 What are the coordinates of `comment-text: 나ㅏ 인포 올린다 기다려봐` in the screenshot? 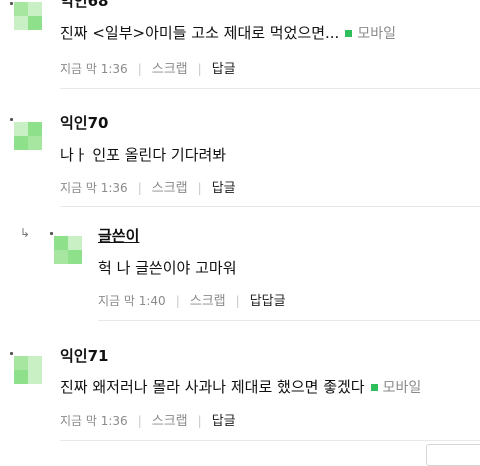 It's located at (143, 155).